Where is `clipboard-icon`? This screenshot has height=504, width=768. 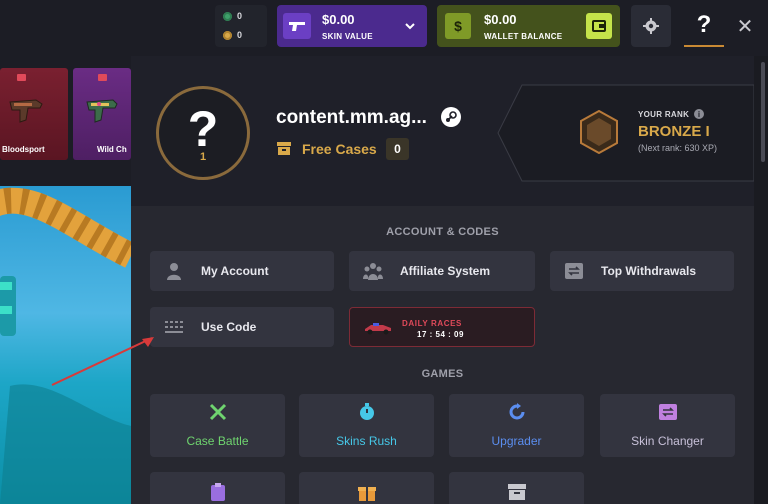
clipboard-icon is located at coordinates (218, 492).